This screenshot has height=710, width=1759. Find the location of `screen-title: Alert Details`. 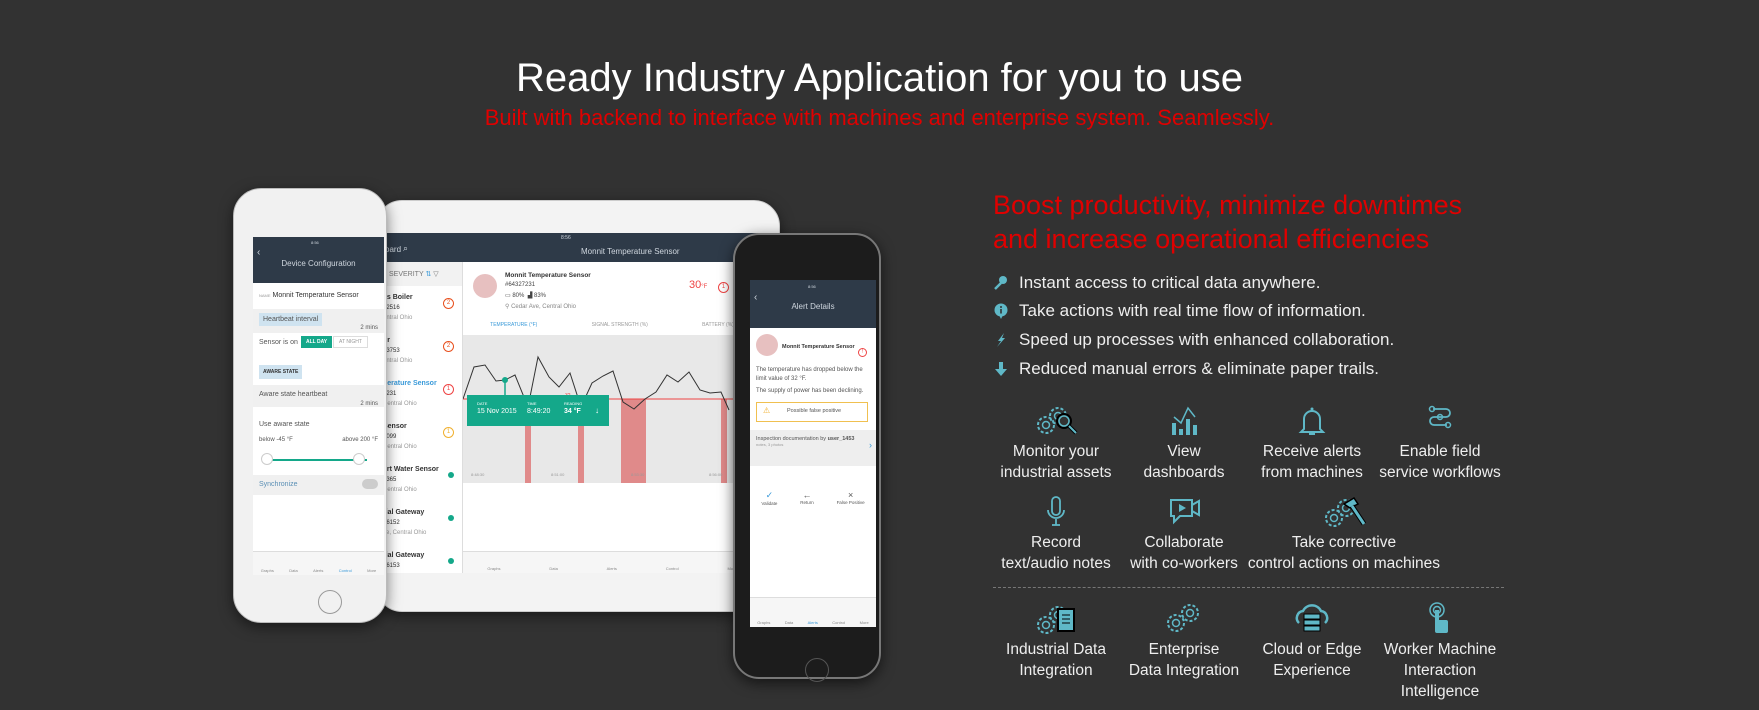

screen-title: Alert Details is located at coordinates (813, 306).